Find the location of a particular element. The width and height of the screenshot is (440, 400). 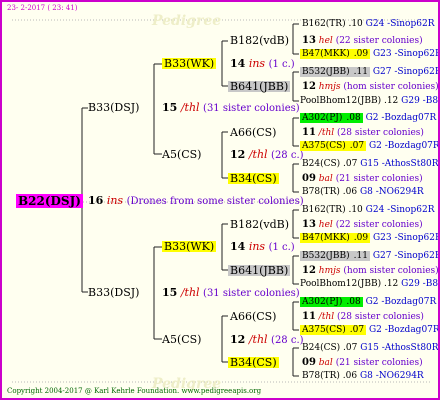

g5-11: B532(JBB) .11 G27 -Sinop62R is located at coordinates (369, 256).